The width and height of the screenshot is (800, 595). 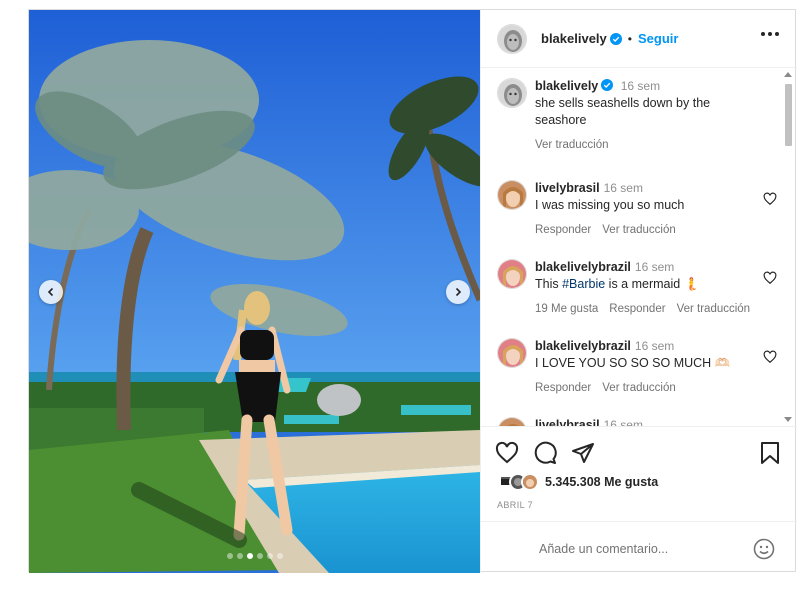 I want to click on carousel-prev-button, so click(x=51, y=292).